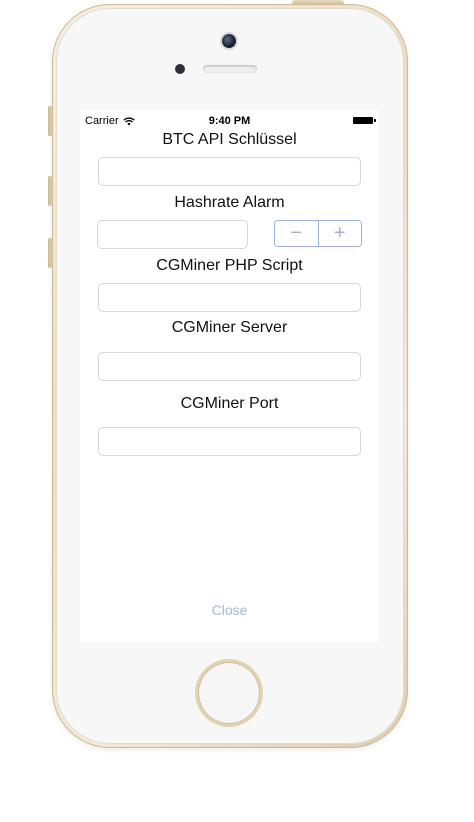  I want to click on sensor-icon, so click(180, 69).